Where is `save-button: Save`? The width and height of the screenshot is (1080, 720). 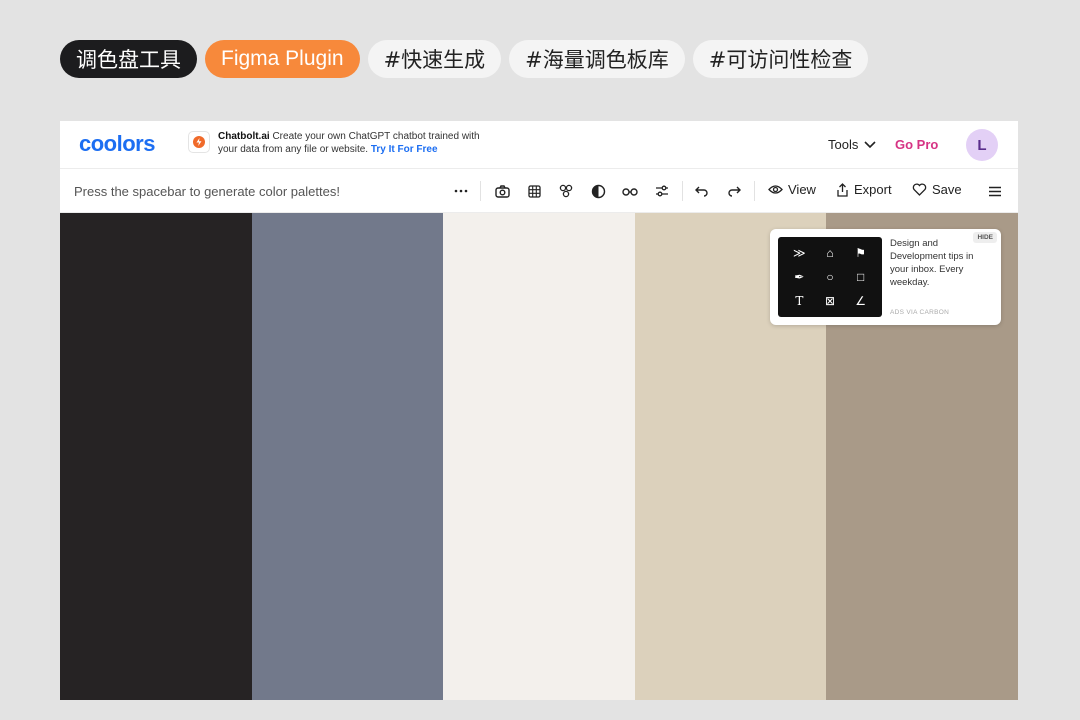
save-button: Save is located at coordinates (937, 189).